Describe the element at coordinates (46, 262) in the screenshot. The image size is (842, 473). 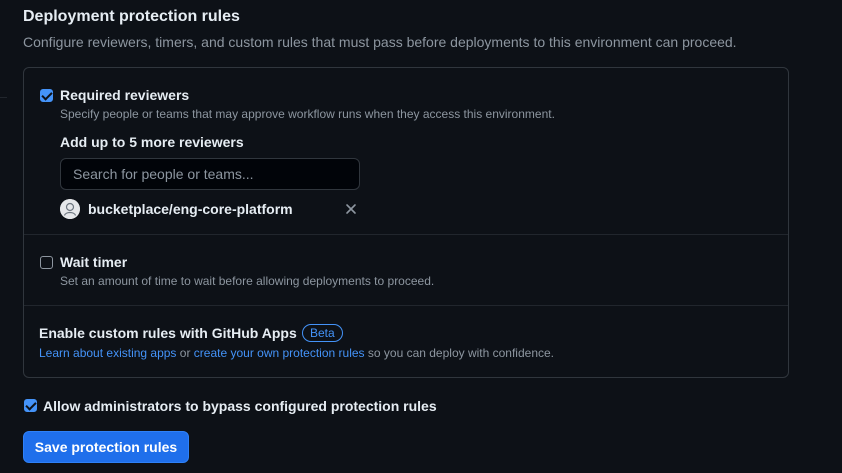
I see `wait-timer-checkbox` at that location.